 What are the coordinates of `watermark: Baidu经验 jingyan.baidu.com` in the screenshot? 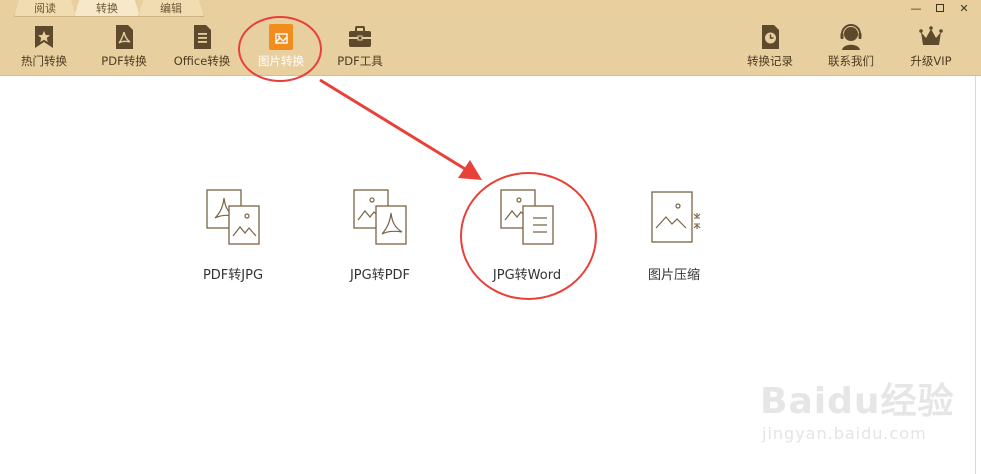 It's located at (857, 412).